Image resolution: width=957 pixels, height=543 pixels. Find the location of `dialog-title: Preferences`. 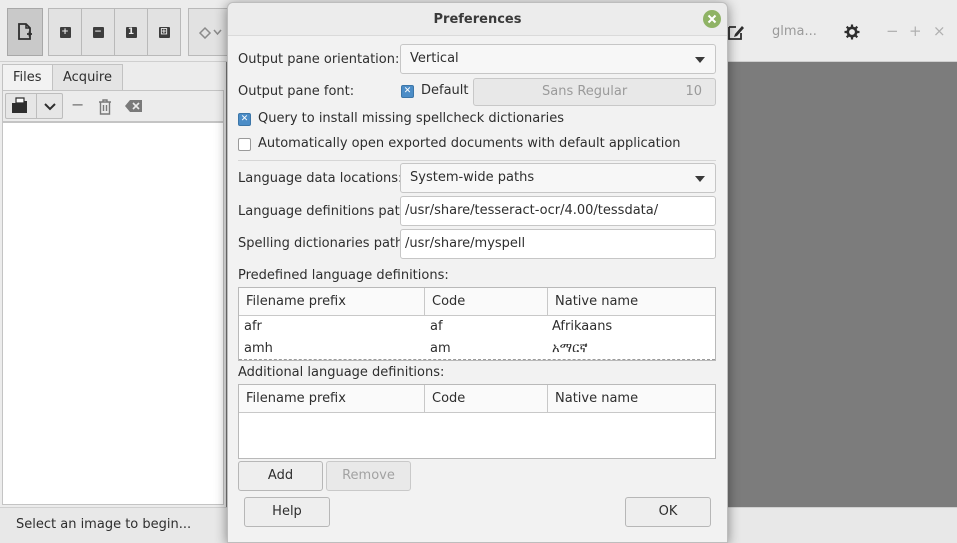

dialog-title: Preferences is located at coordinates (477, 19).